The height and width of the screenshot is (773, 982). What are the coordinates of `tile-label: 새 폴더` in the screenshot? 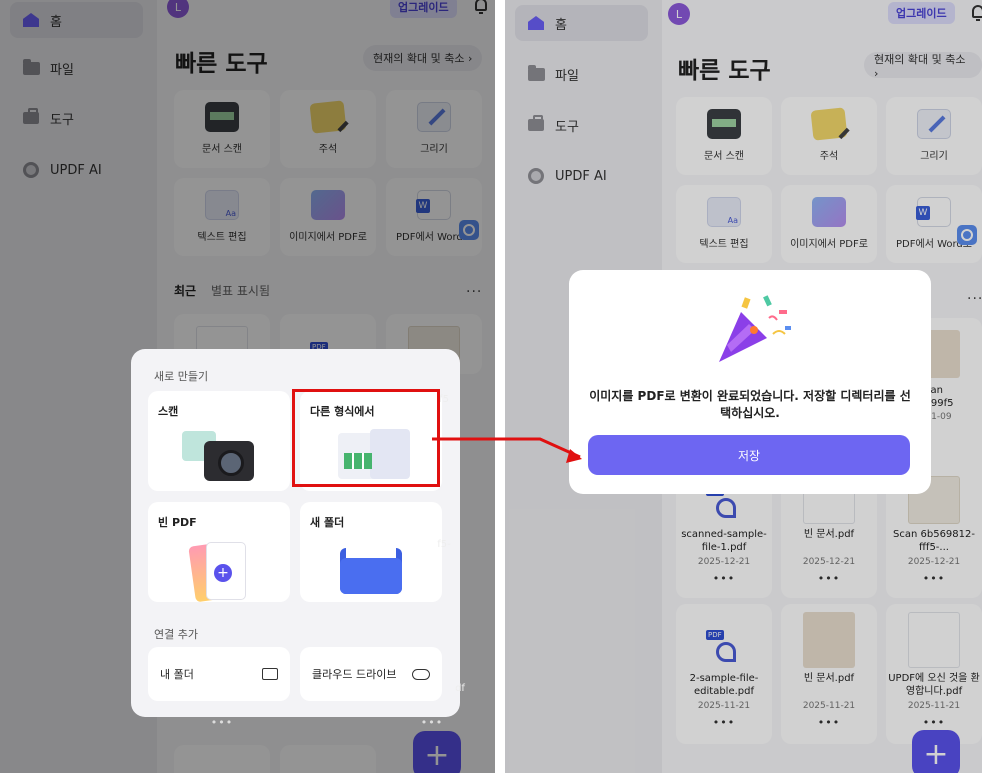 It's located at (327, 522).